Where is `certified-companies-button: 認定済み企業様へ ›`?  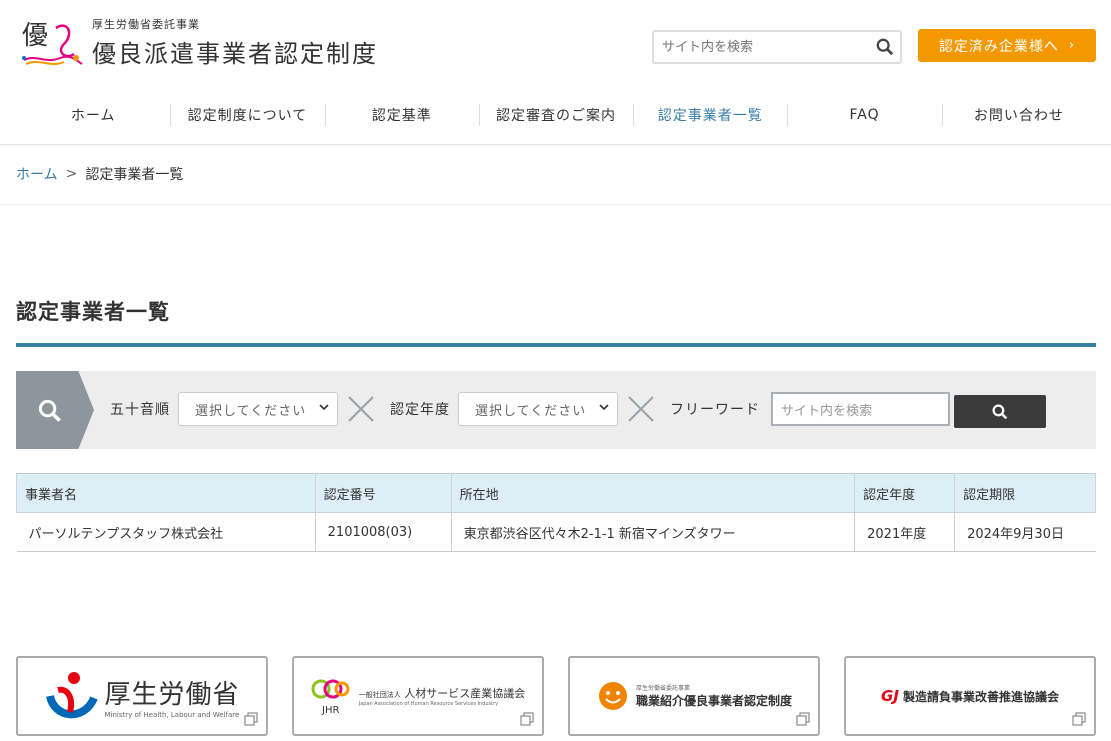
certified-companies-button: 認定済み企業様へ › is located at coordinates (1007, 45).